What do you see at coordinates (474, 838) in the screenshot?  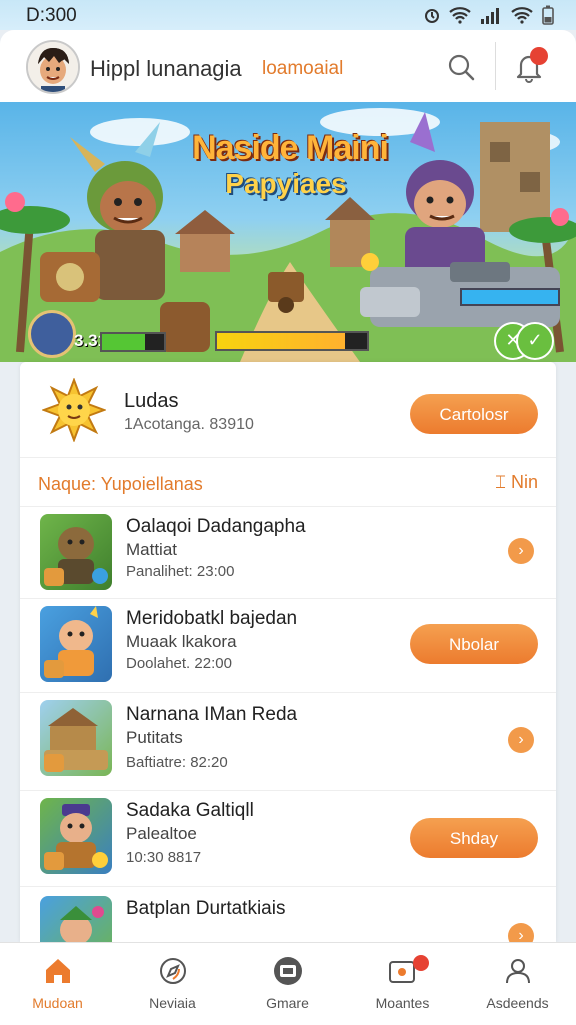 I see `item-action-button: Shday` at bounding box center [474, 838].